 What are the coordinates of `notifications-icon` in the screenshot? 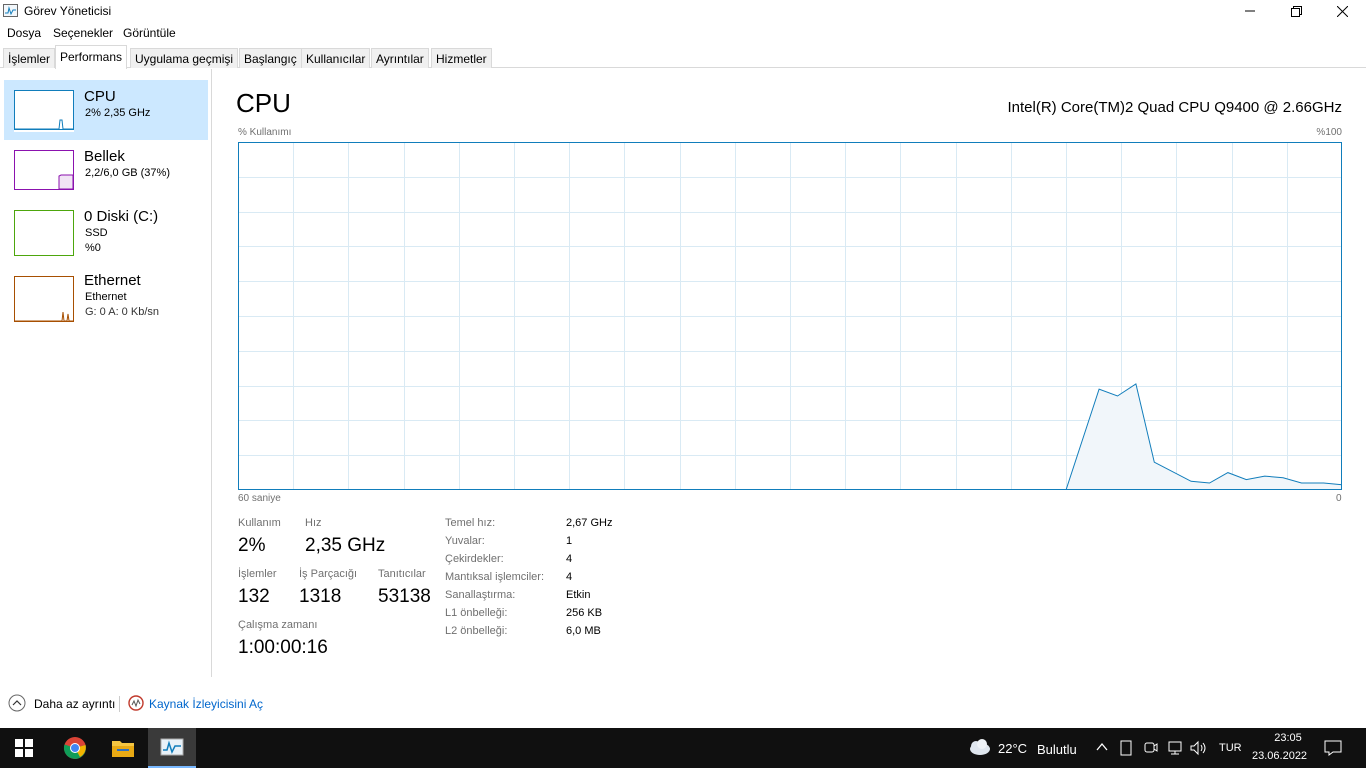 It's located at (1333, 748).